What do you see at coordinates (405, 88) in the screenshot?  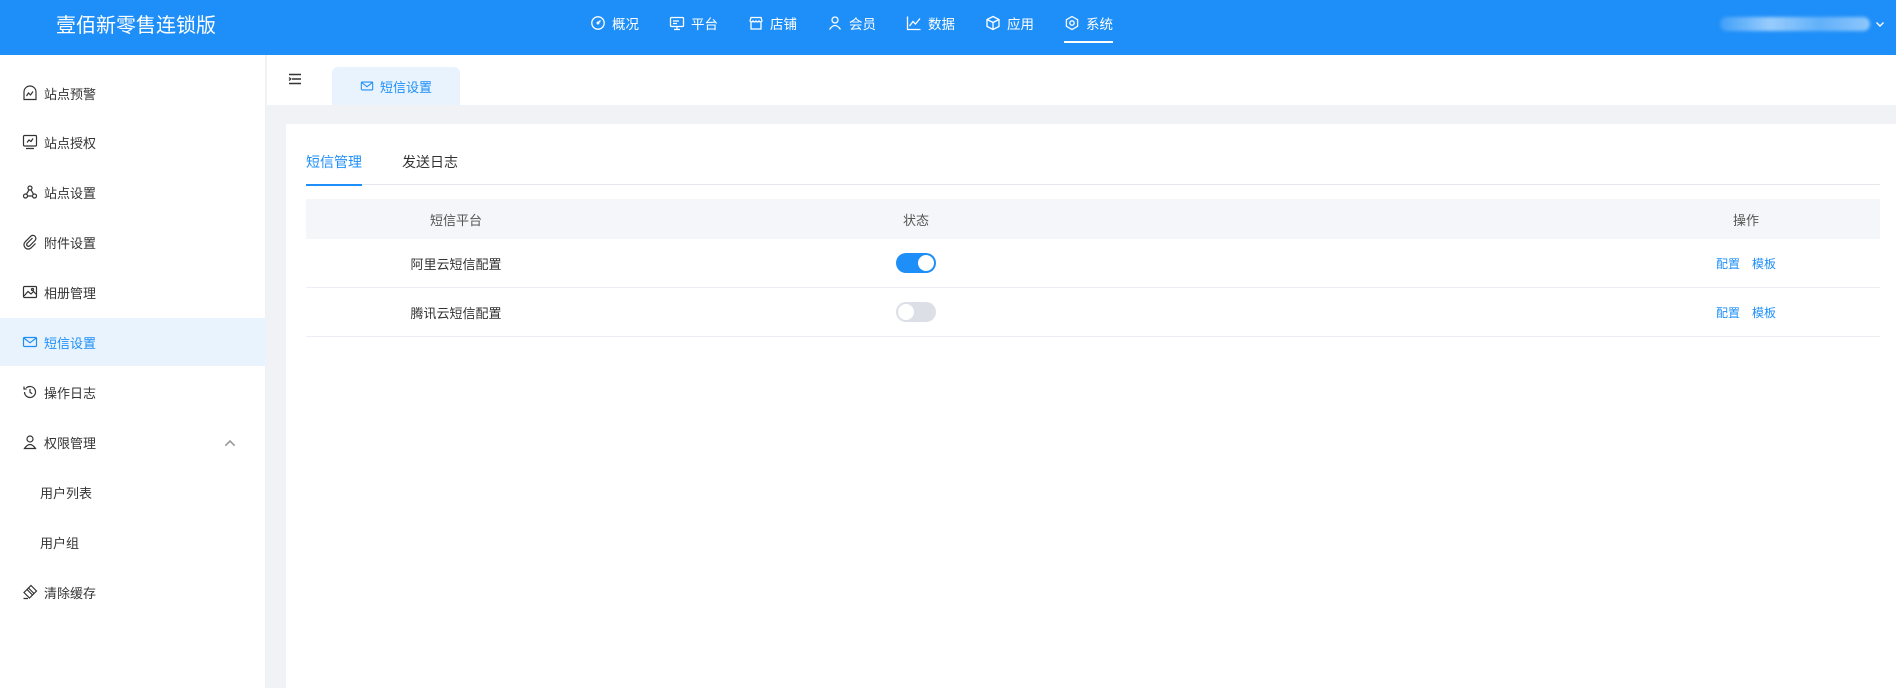 I see `tab-label: 短信设置` at bounding box center [405, 88].